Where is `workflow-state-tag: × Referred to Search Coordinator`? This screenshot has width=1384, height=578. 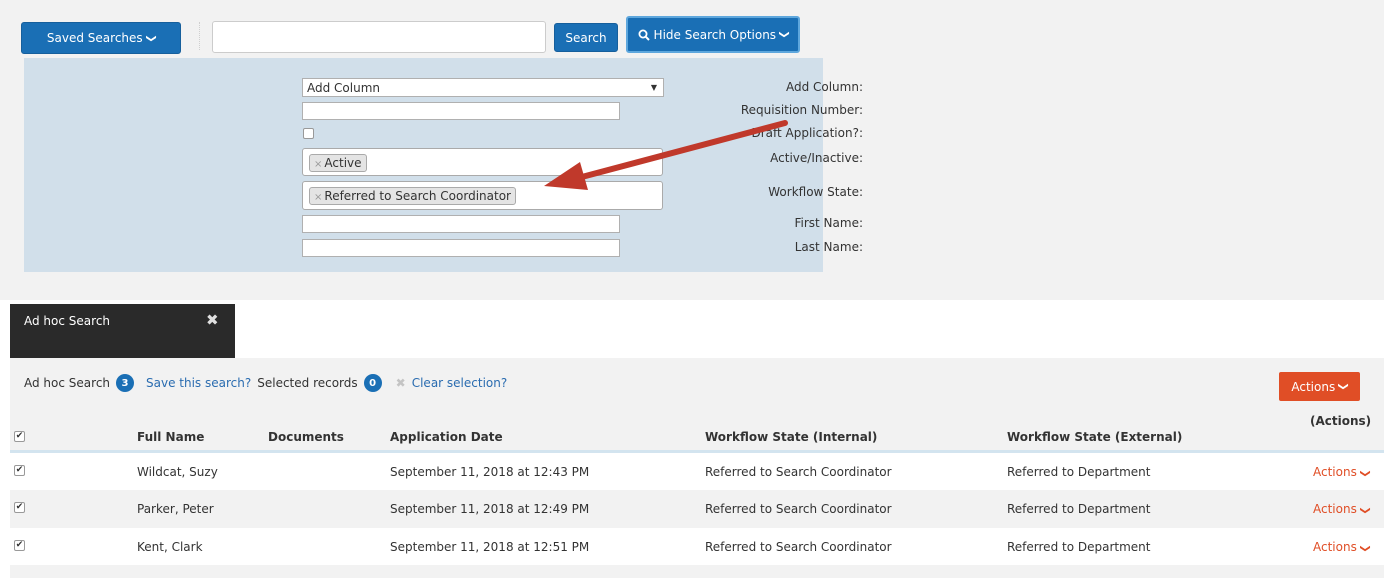
workflow-state-tag: × Referred to Search Coordinator is located at coordinates (412, 196).